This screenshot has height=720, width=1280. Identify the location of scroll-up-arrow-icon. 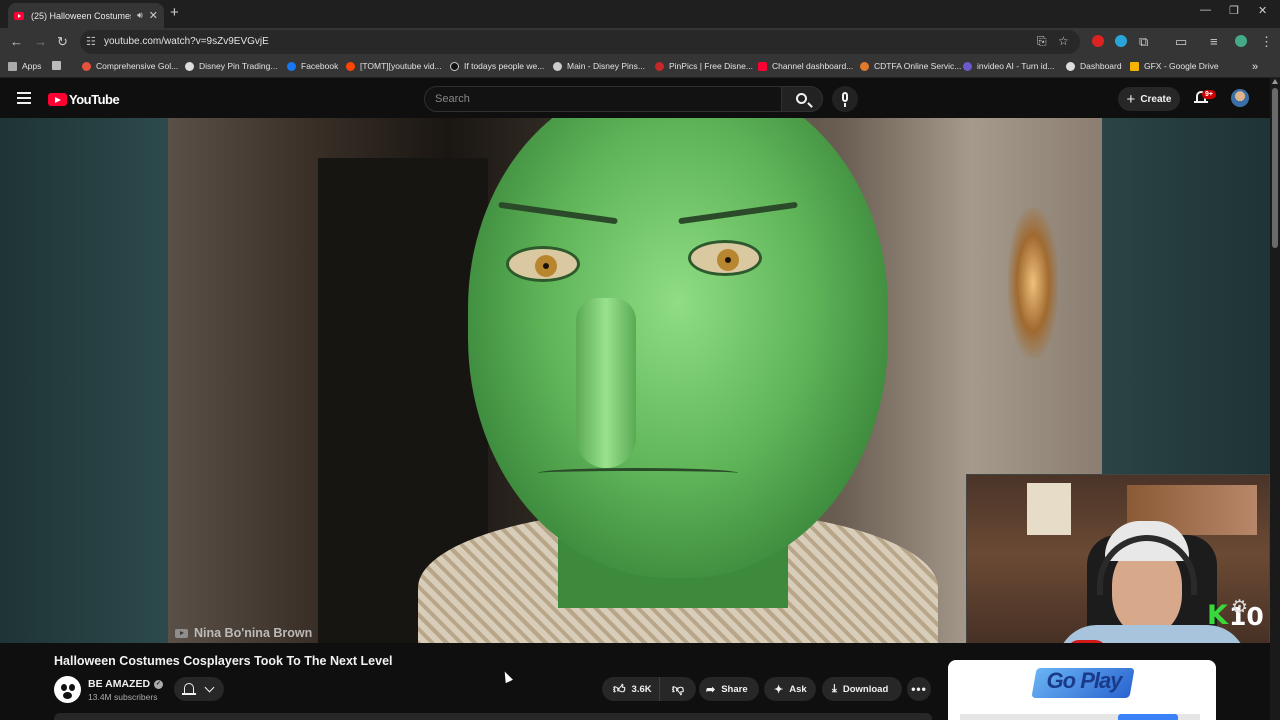
(1275, 81).